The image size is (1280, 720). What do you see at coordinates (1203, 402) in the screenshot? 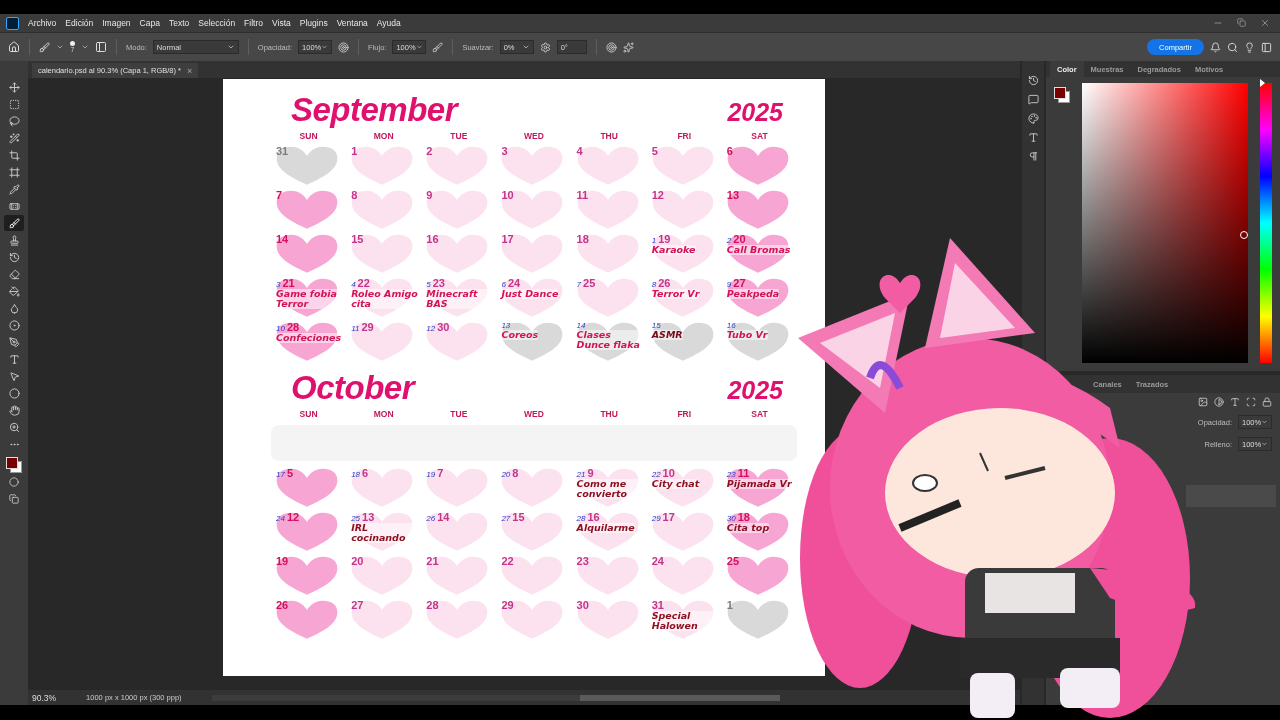
I see `image-filter-icon` at bounding box center [1203, 402].